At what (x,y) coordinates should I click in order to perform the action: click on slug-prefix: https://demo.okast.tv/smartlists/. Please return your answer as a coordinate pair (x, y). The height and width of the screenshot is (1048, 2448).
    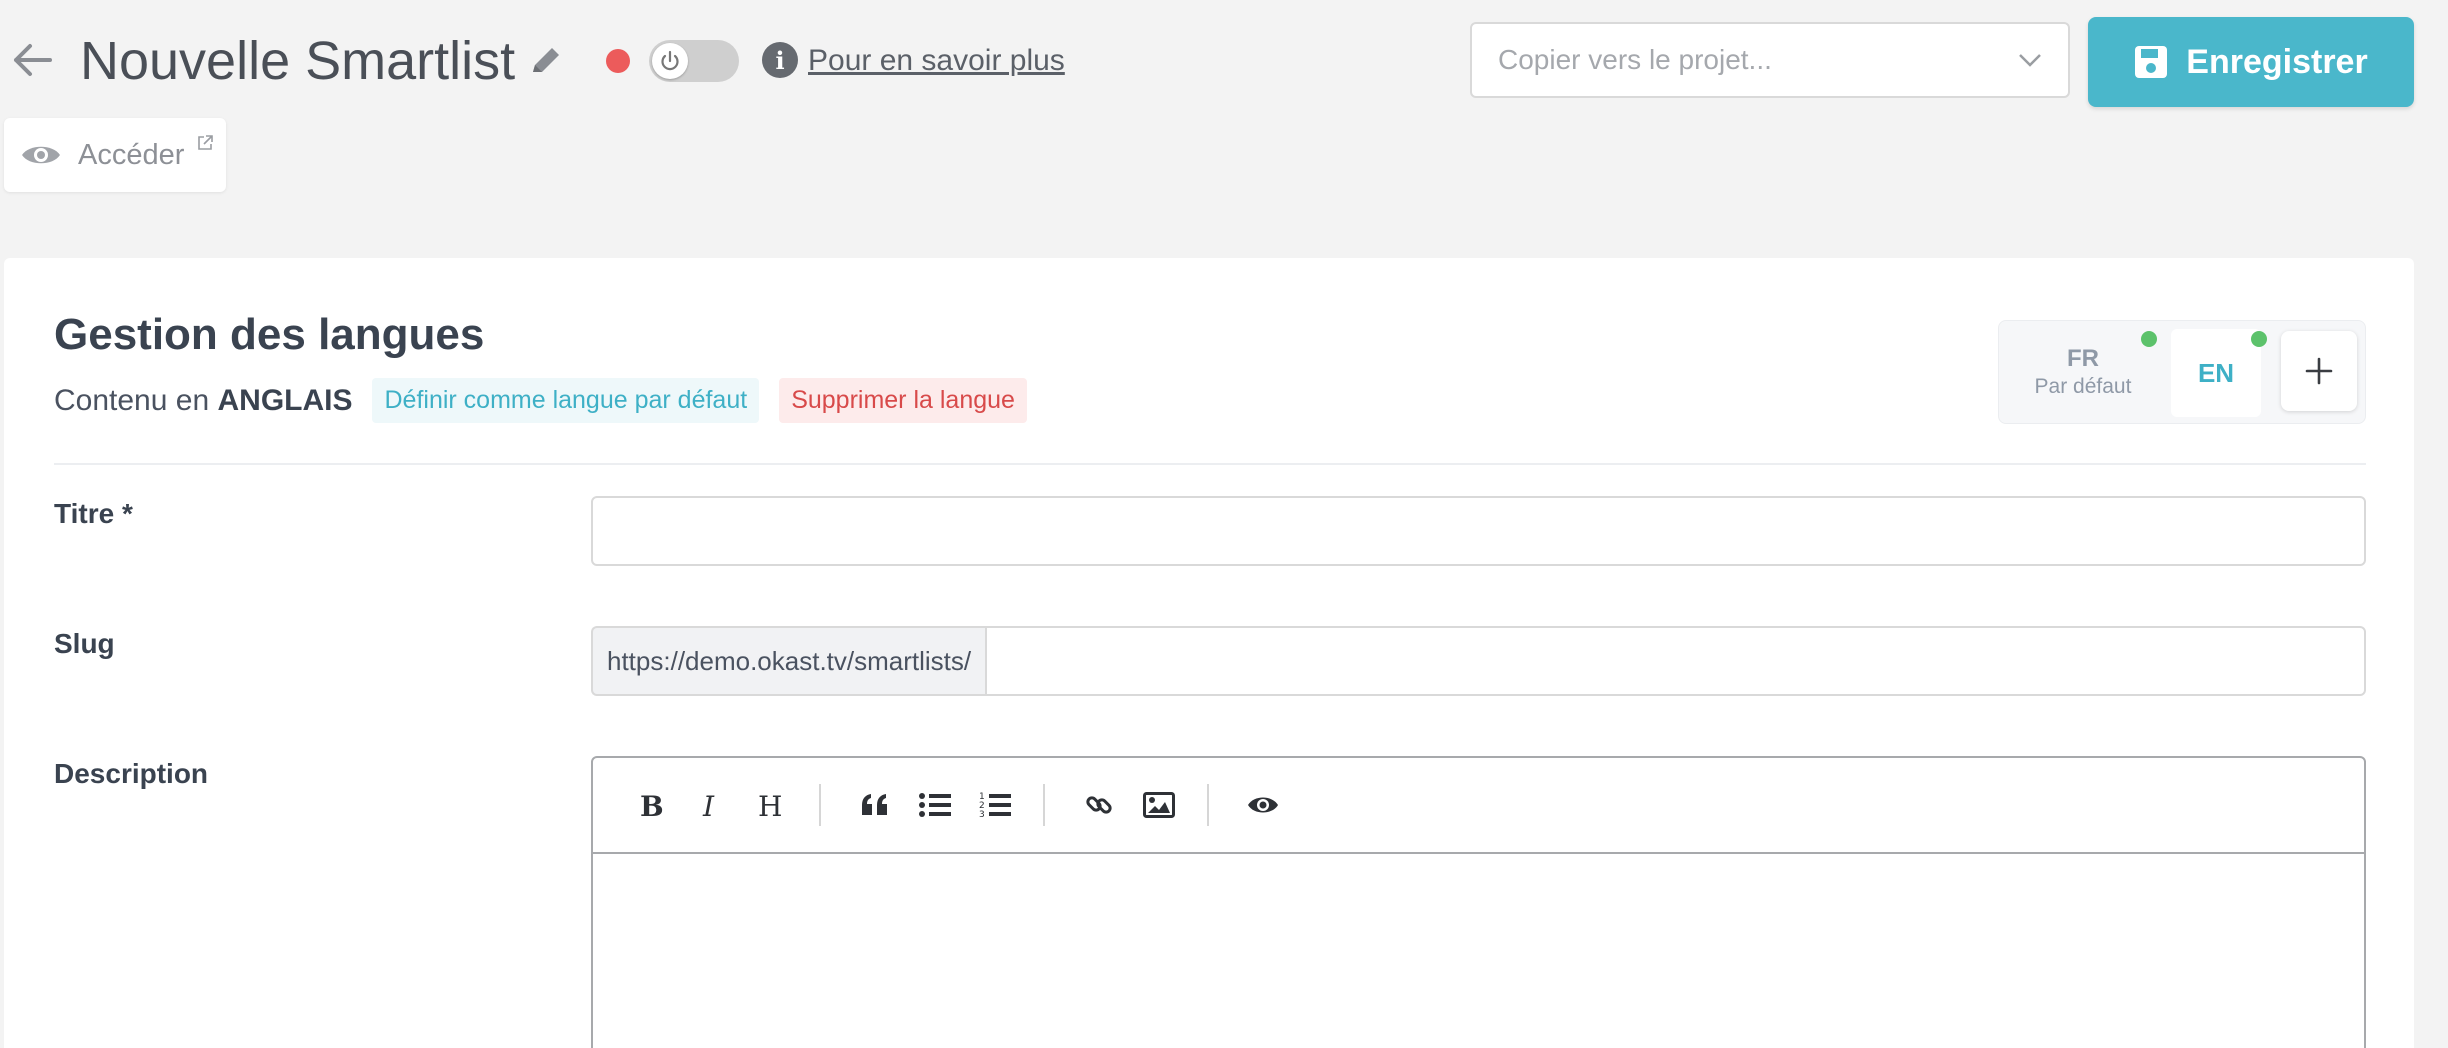
    Looking at the image, I should click on (789, 661).